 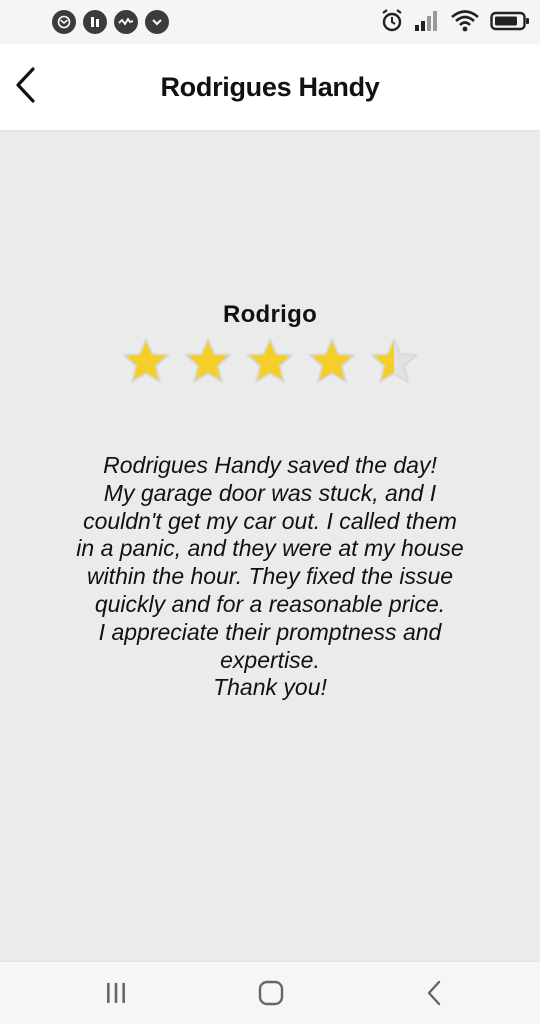 I want to click on status-bar, so click(x=270, y=22).